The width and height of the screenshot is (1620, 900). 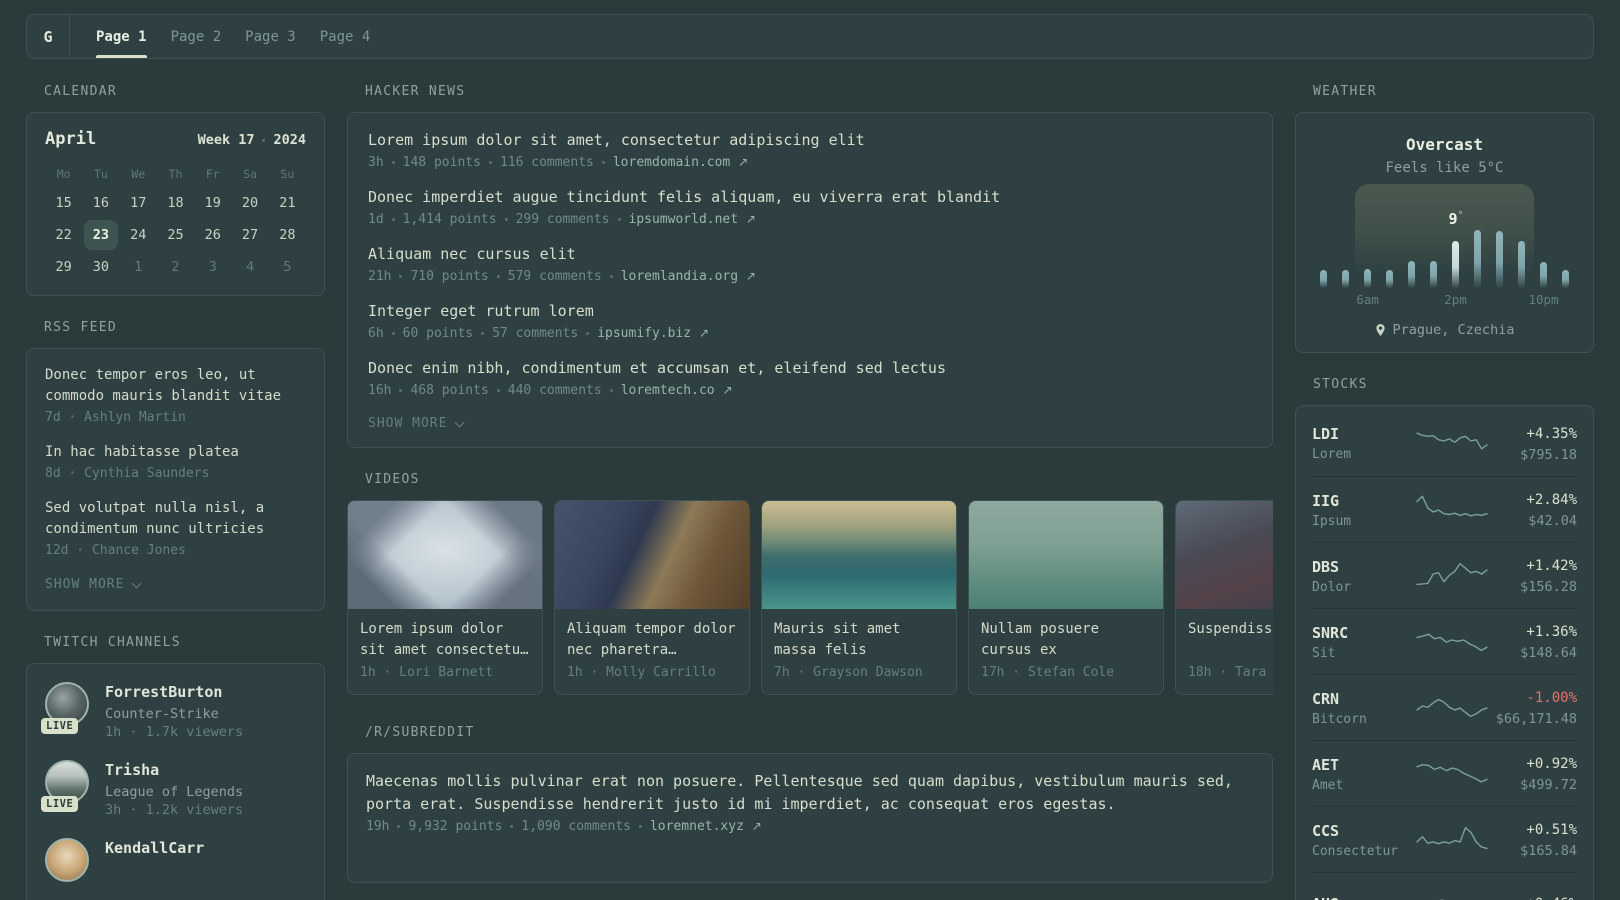 I want to click on stock-name: Ipsum, so click(x=1332, y=521).